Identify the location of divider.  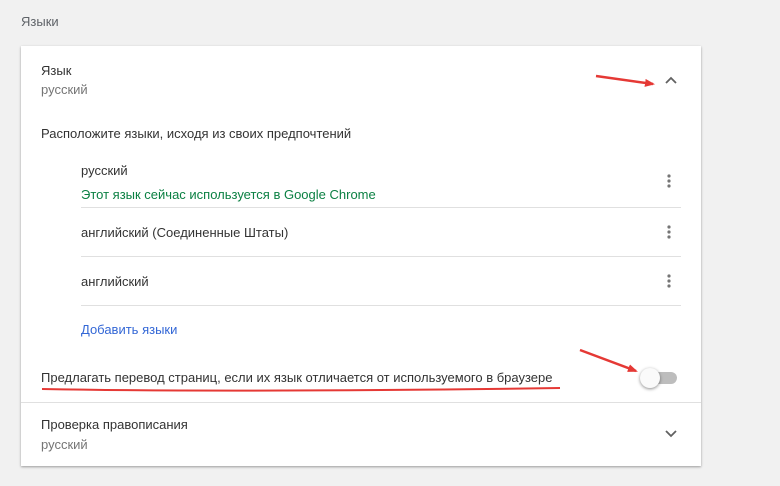
(381, 305).